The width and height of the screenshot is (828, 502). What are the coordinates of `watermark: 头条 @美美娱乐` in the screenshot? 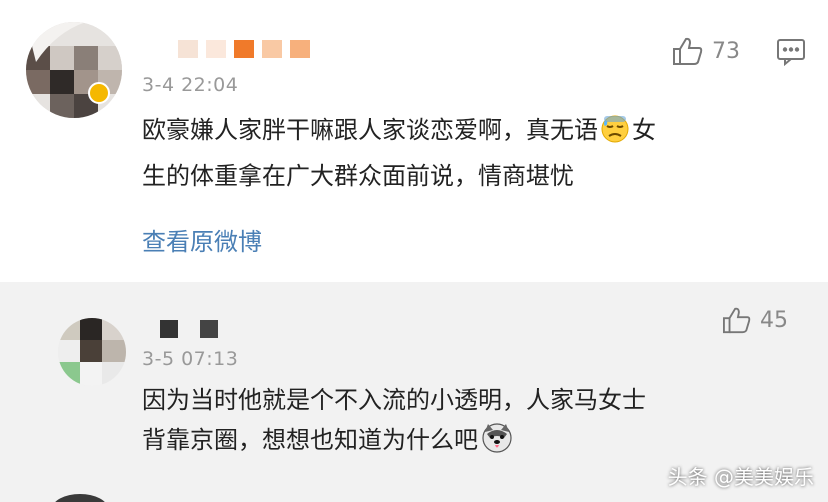 It's located at (740, 477).